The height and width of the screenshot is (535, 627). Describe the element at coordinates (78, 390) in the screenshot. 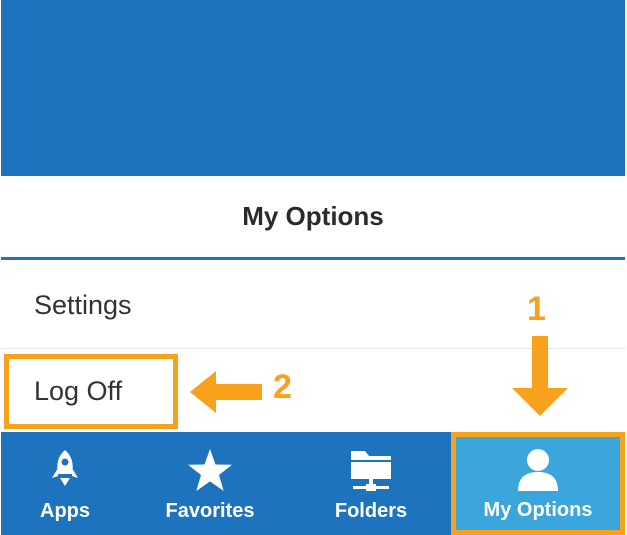

I see `menu-item-label: Log Off` at that location.